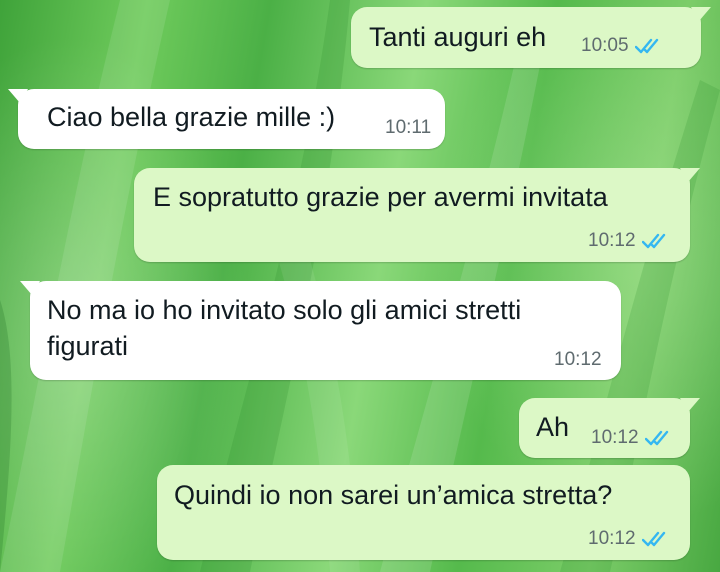 Image resolution: width=720 pixels, height=572 pixels. What do you see at coordinates (393, 495) in the screenshot?
I see `message-text: Quindi io non sarei un’amica stretta?` at bounding box center [393, 495].